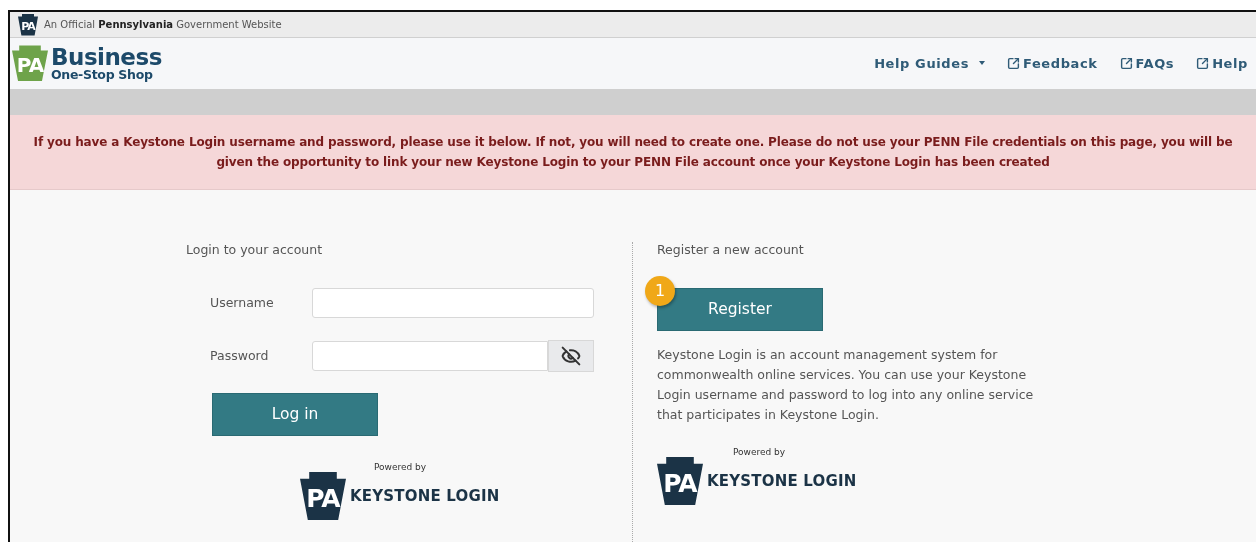 The image size is (1256, 542). What do you see at coordinates (1052, 63) in the screenshot?
I see `nav-link: Feedback` at bounding box center [1052, 63].